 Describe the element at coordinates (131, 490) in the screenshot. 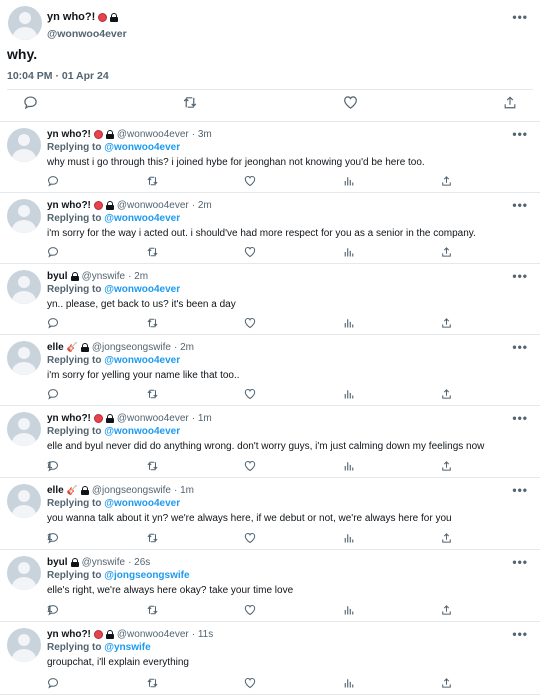

I see `author-handle: @jongseongswife` at that location.